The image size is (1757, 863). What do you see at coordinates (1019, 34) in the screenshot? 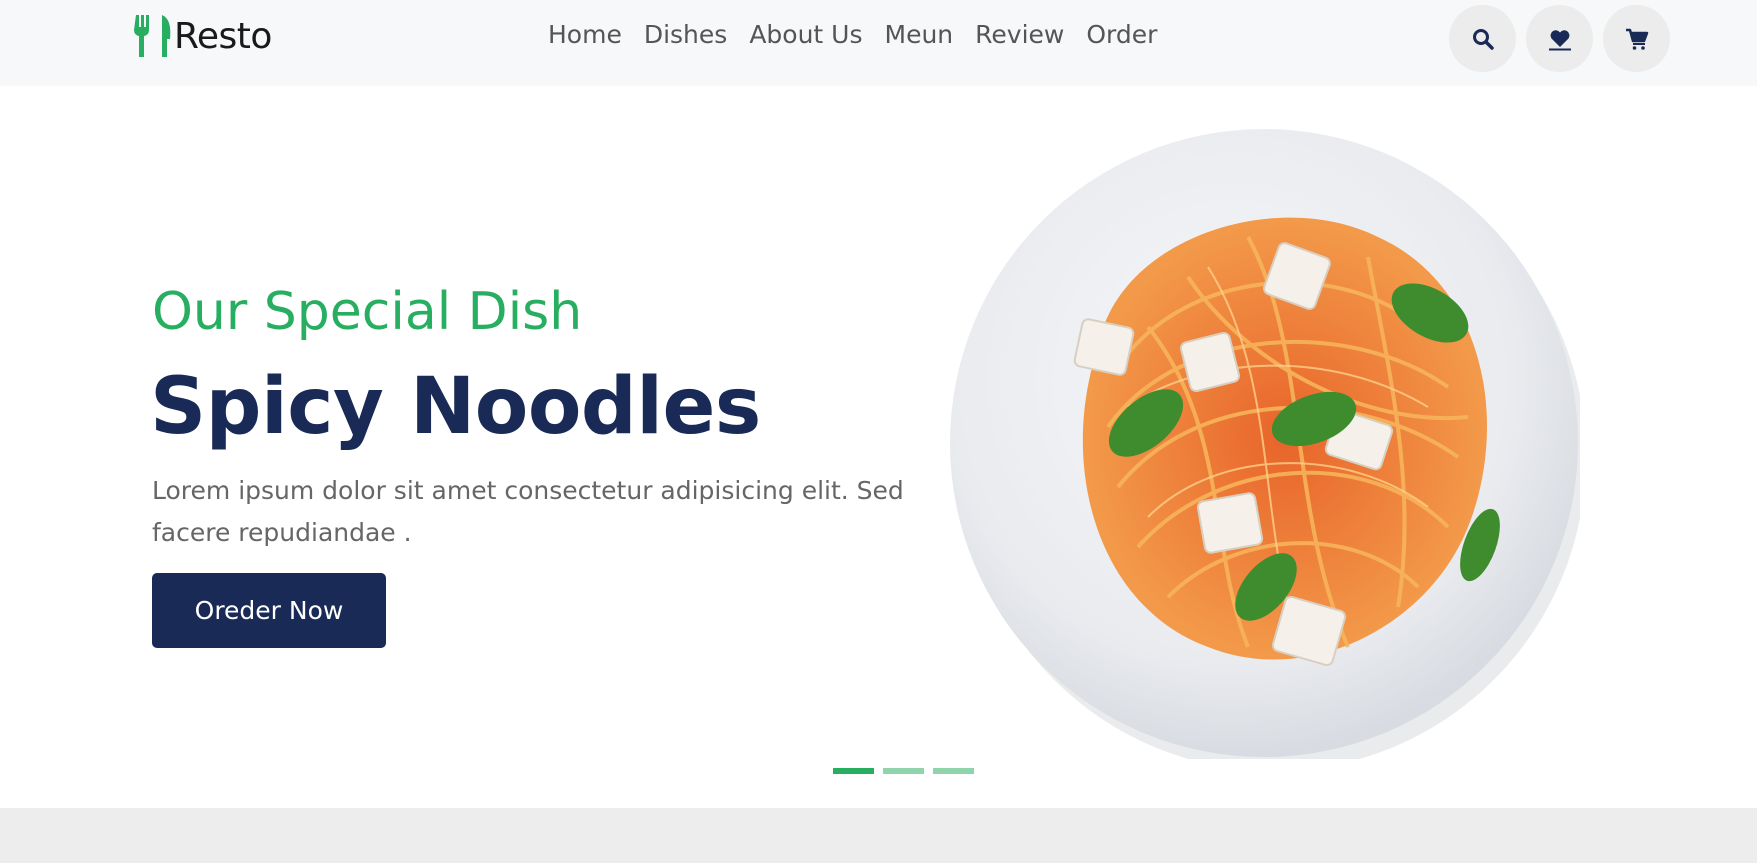
I see `nav-review: Review` at bounding box center [1019, 34].